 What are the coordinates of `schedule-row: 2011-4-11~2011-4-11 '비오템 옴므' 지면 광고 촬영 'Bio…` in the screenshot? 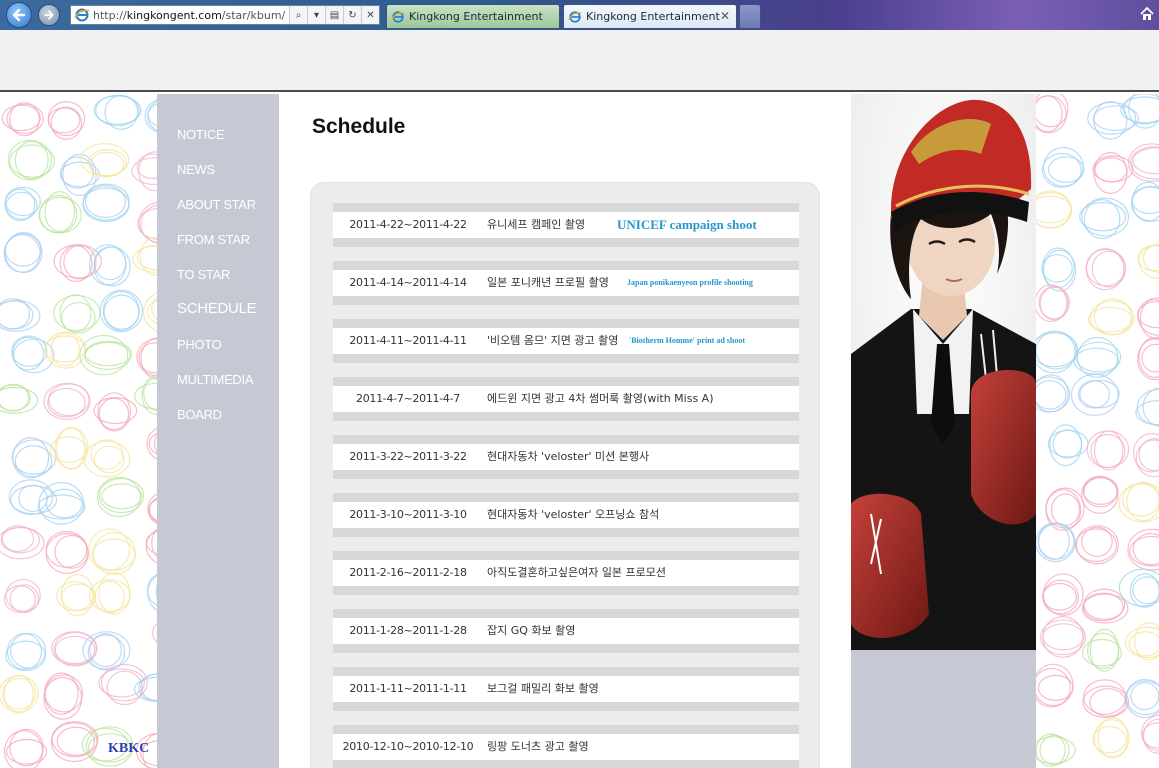 It's located at (566, 341).